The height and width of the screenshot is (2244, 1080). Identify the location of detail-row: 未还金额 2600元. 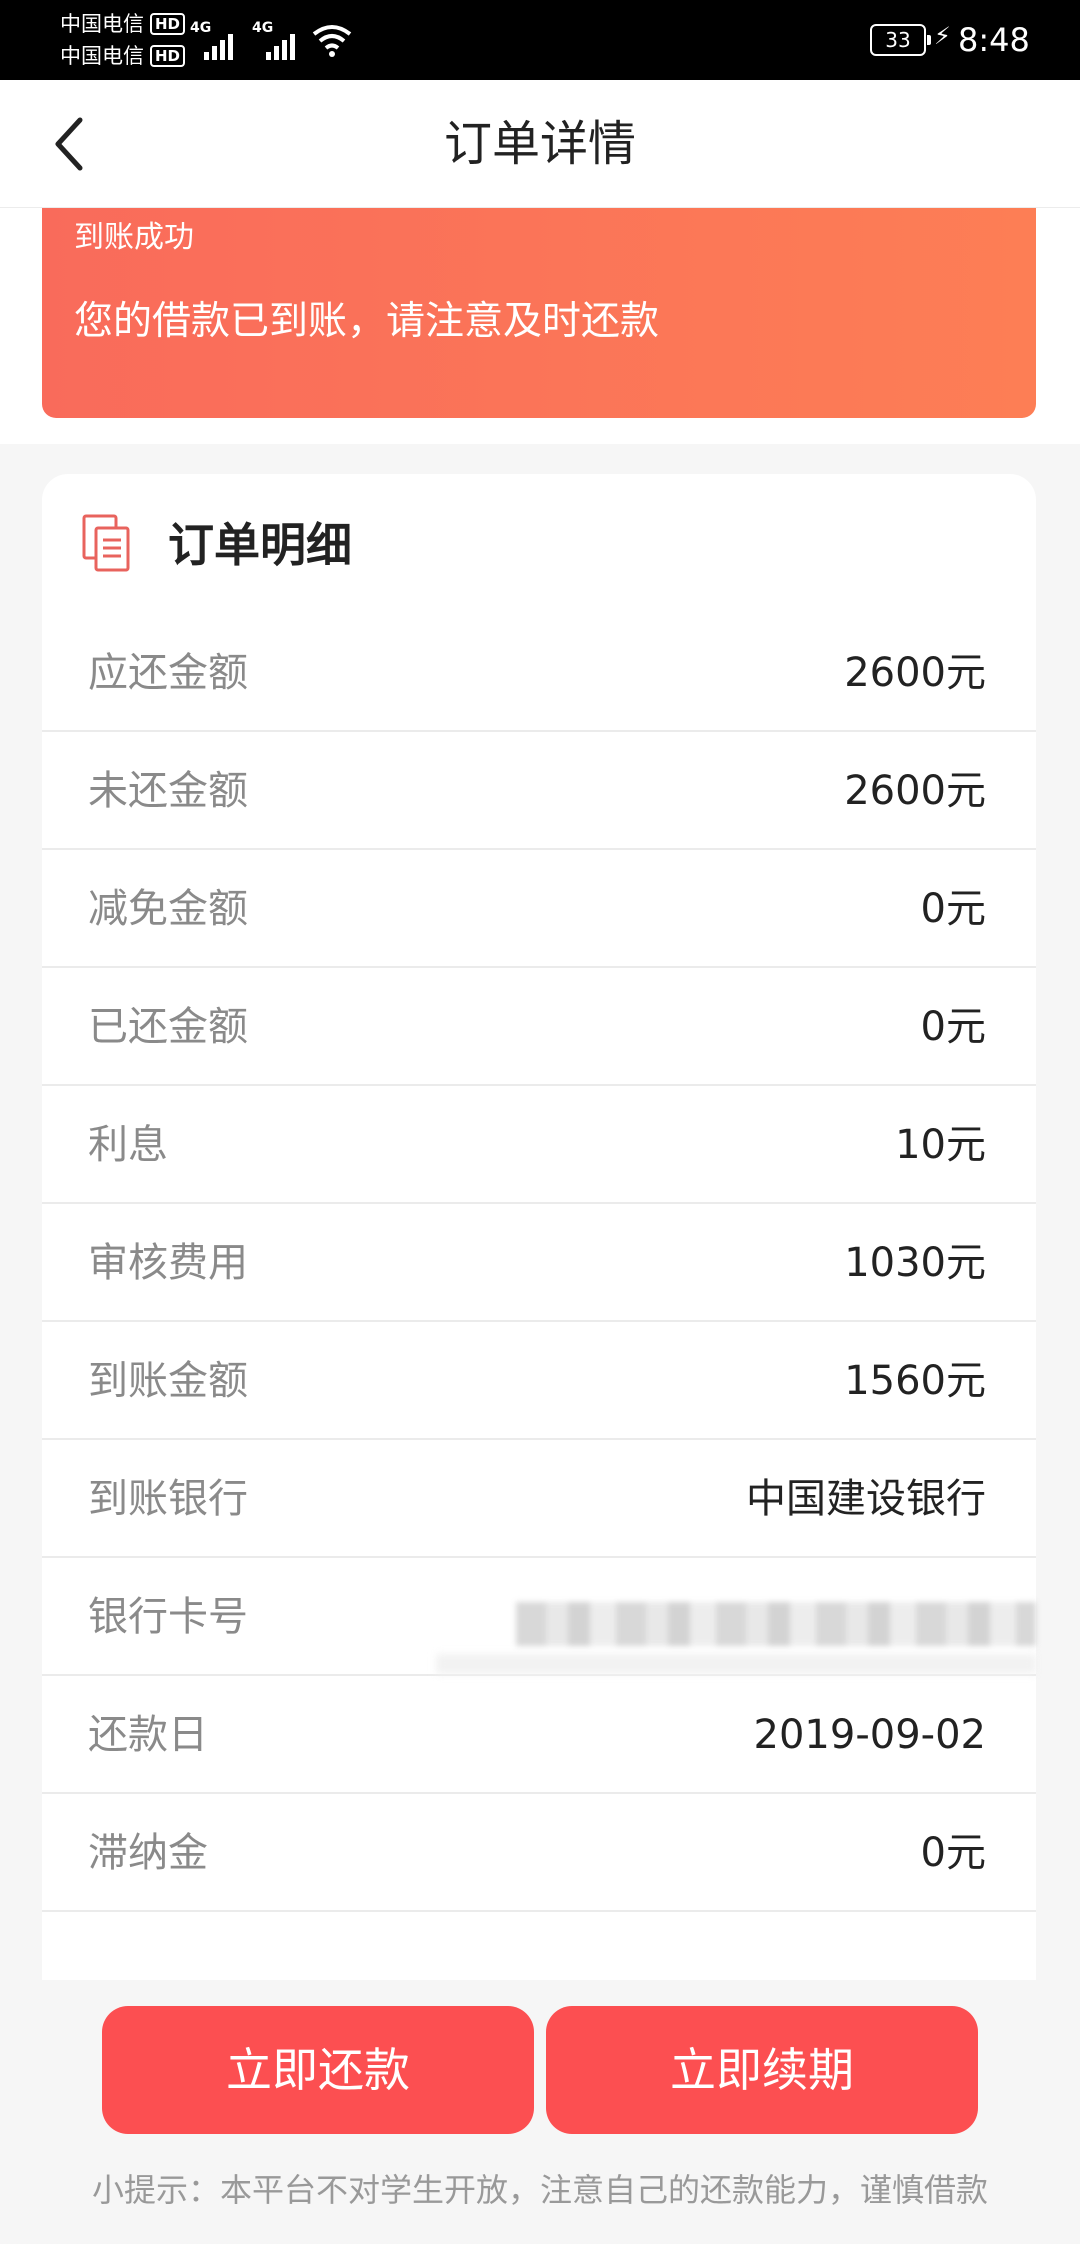
(539, 791).